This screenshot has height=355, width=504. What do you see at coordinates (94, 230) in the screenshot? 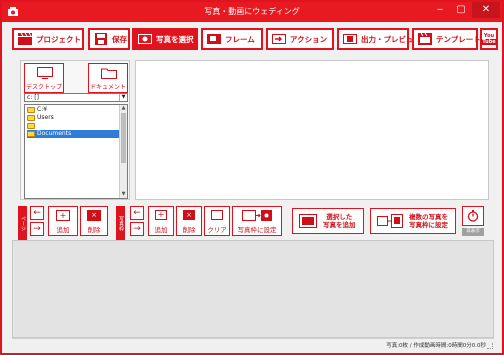
I see `page-delete-label: 削除` at bounding box center [94, 230].